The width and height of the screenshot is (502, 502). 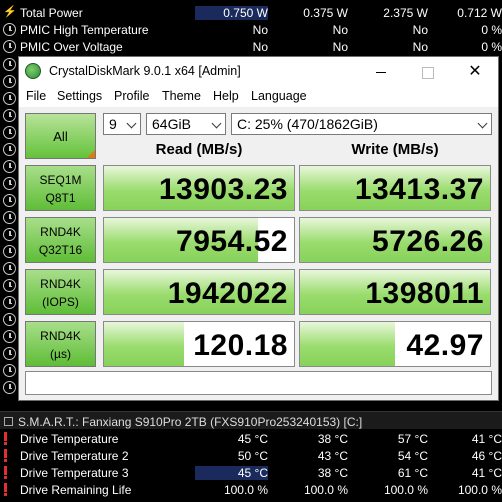 What do you see at coordinates (131, 96) in the screenshot?
I see `menu-profile: Profile` at bounding box center [131, 96].